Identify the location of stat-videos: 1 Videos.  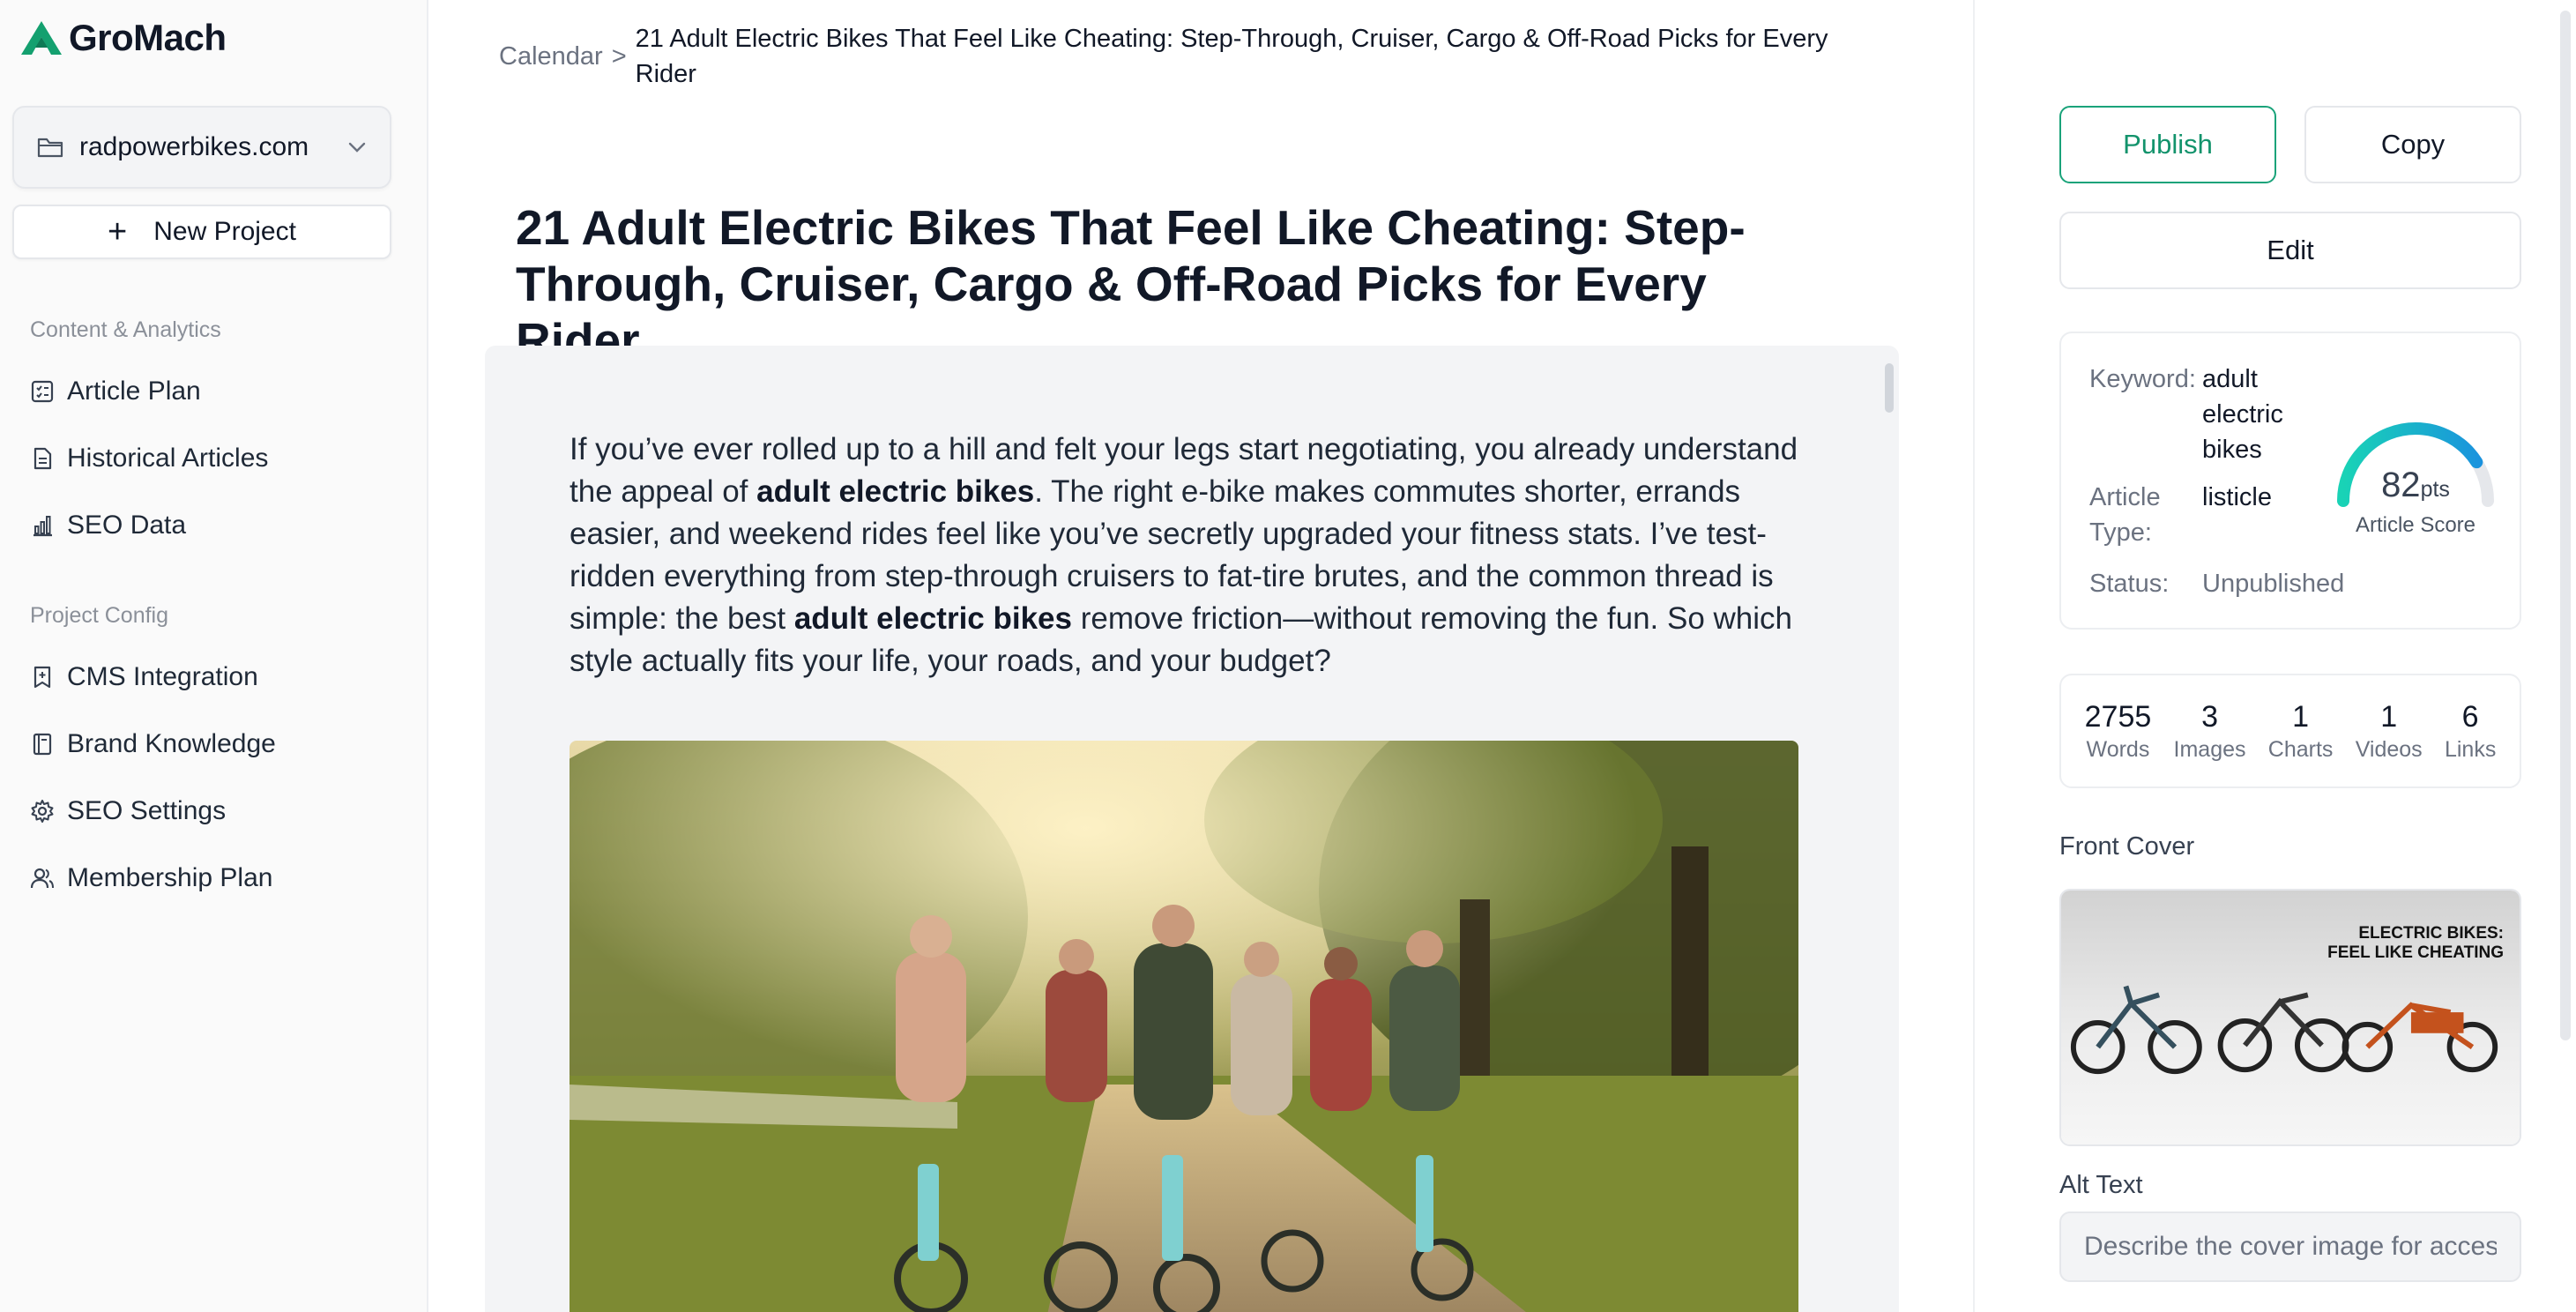
(2390, 731).